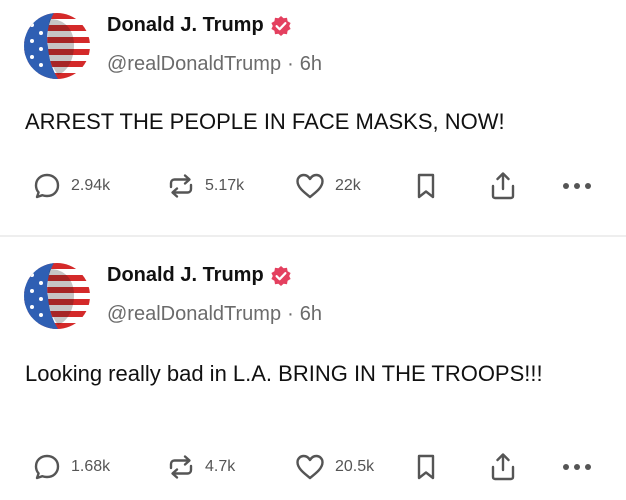 The image size is (626, 500). I want to click on repost-button: 4.7k, so click(200, 467).